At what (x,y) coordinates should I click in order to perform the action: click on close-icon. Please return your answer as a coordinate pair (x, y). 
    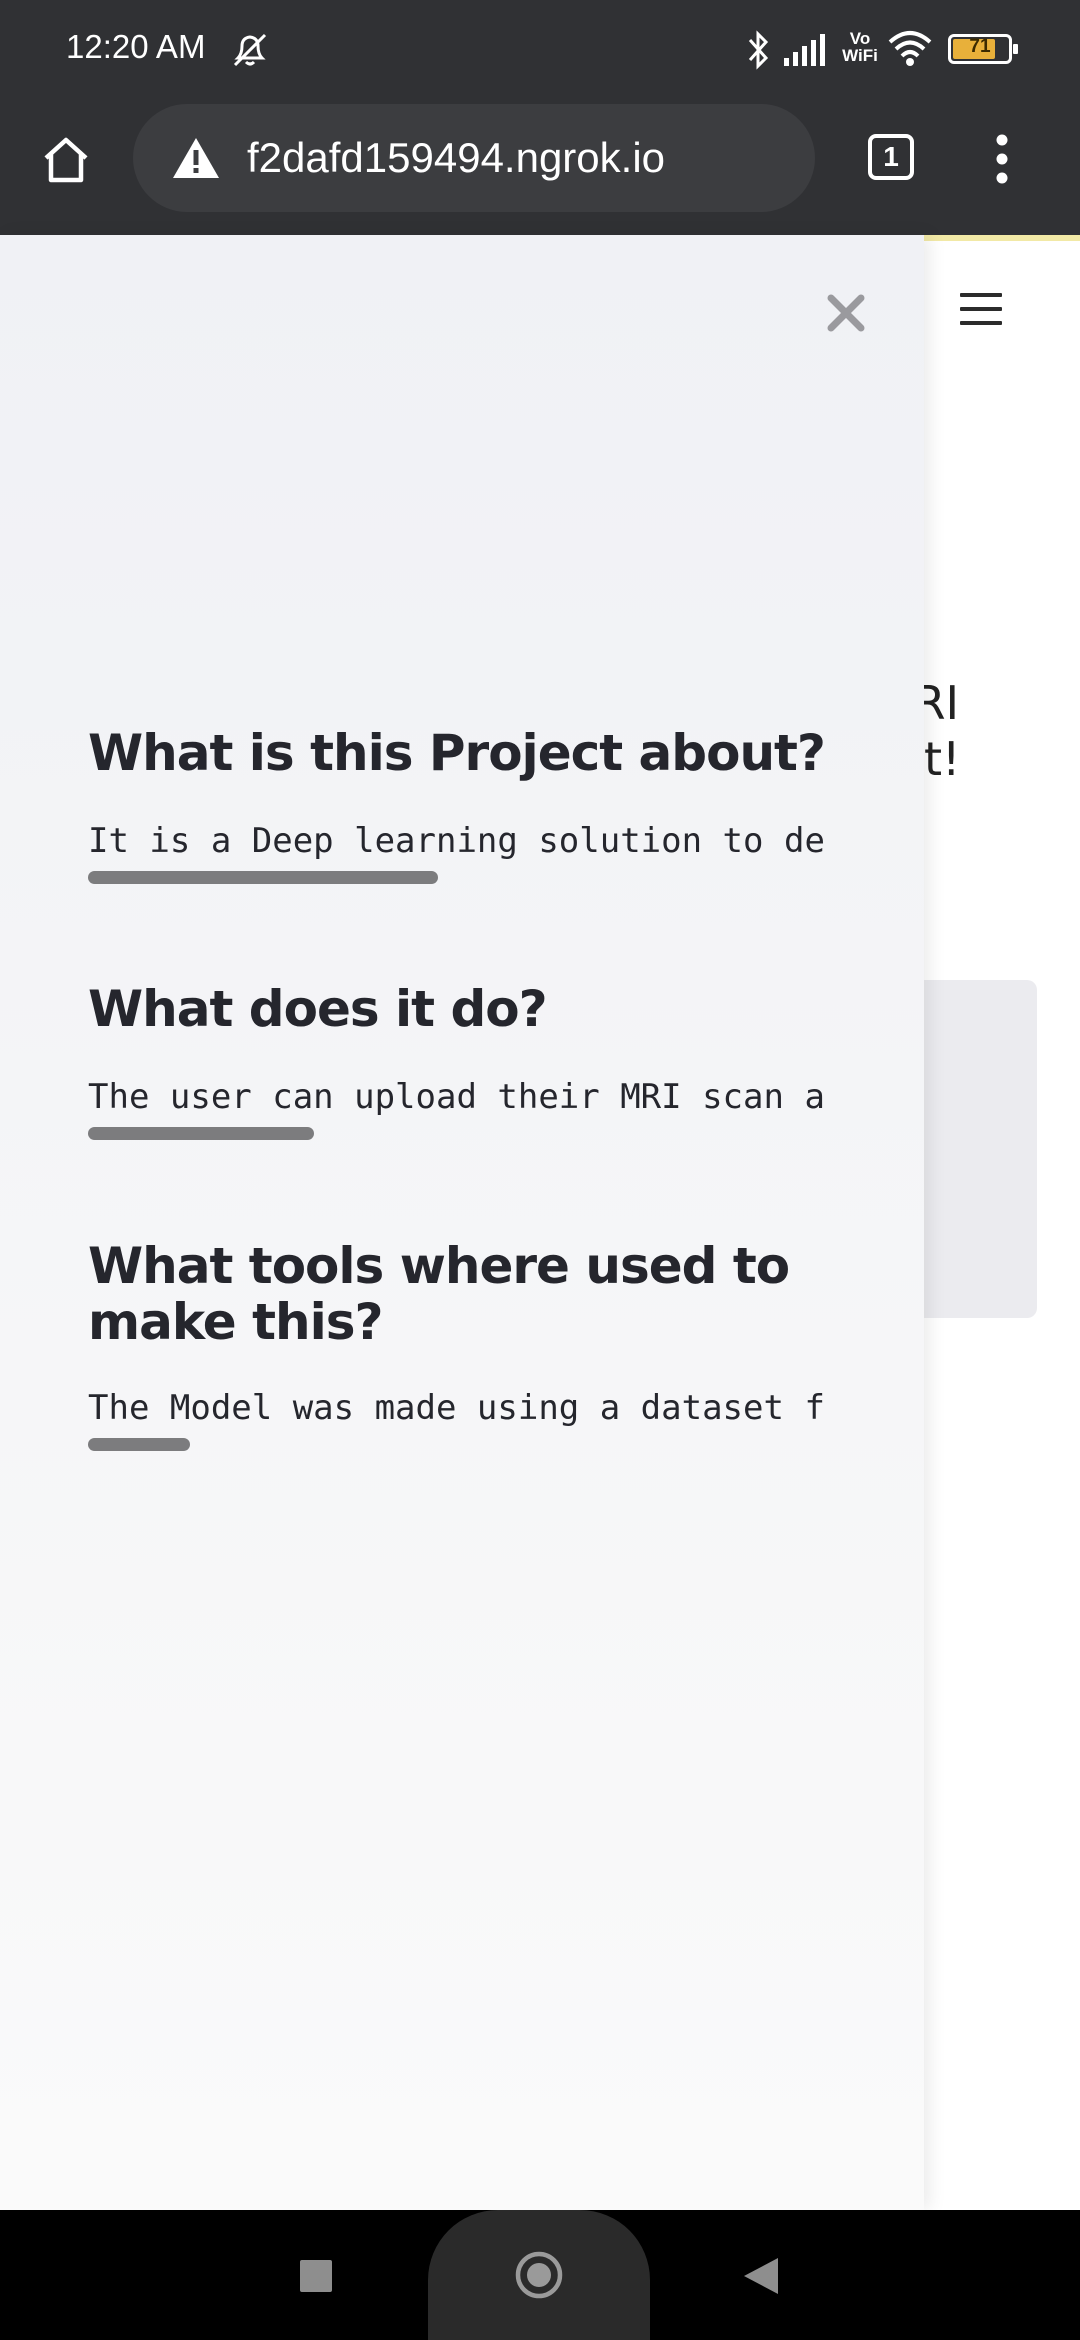
    Looking at the image, I should click on (846, 313).